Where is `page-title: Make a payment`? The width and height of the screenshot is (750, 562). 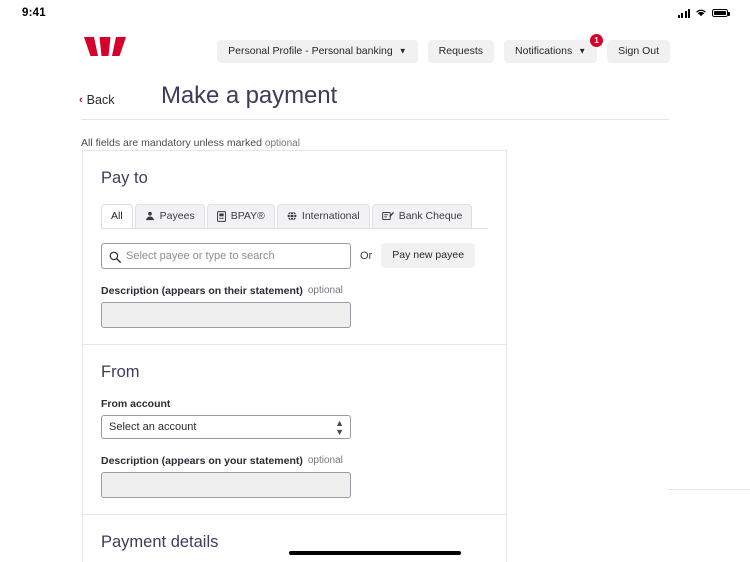
page-title: Make a payment is located at coordinates (249, 95).